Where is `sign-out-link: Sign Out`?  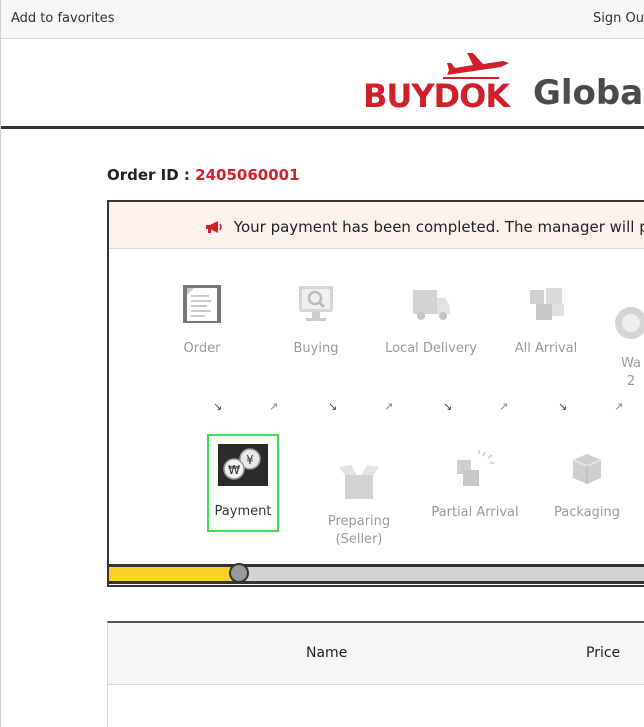
sign-out-link: Sign Out is located at coordinates (618, 18).